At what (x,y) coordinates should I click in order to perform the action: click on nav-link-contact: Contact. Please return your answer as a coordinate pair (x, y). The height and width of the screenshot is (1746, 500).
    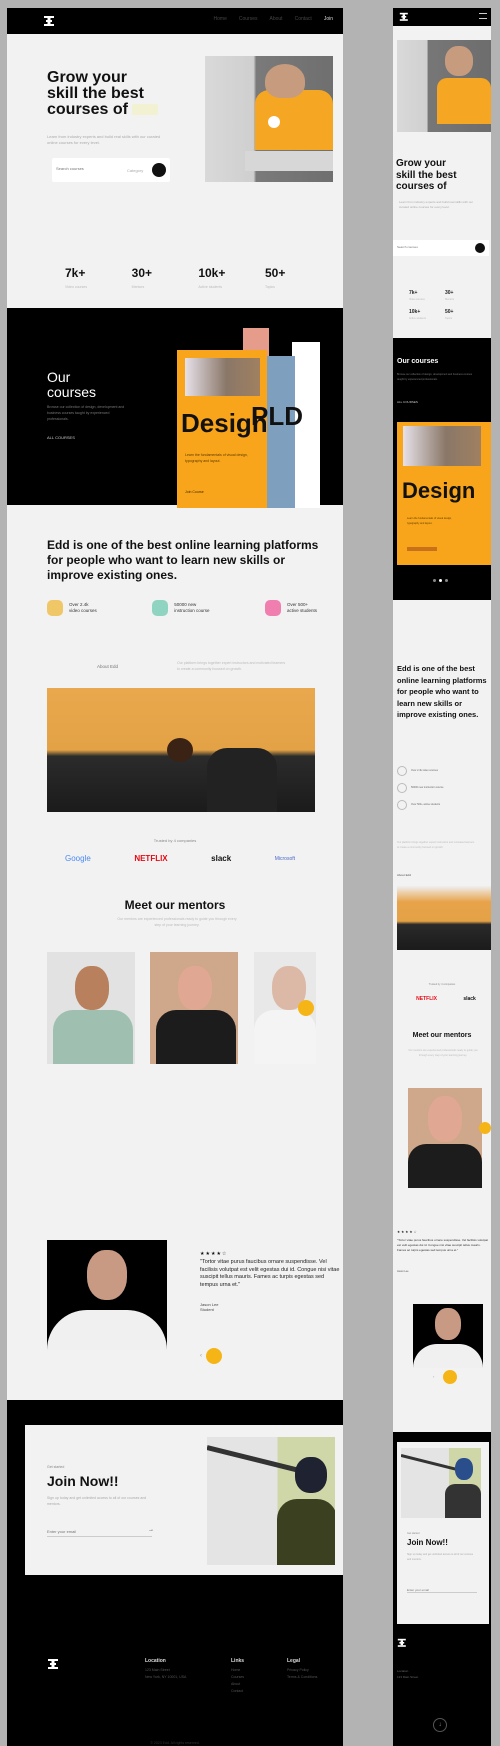
    Looking at the image, I should click on (303, 19).